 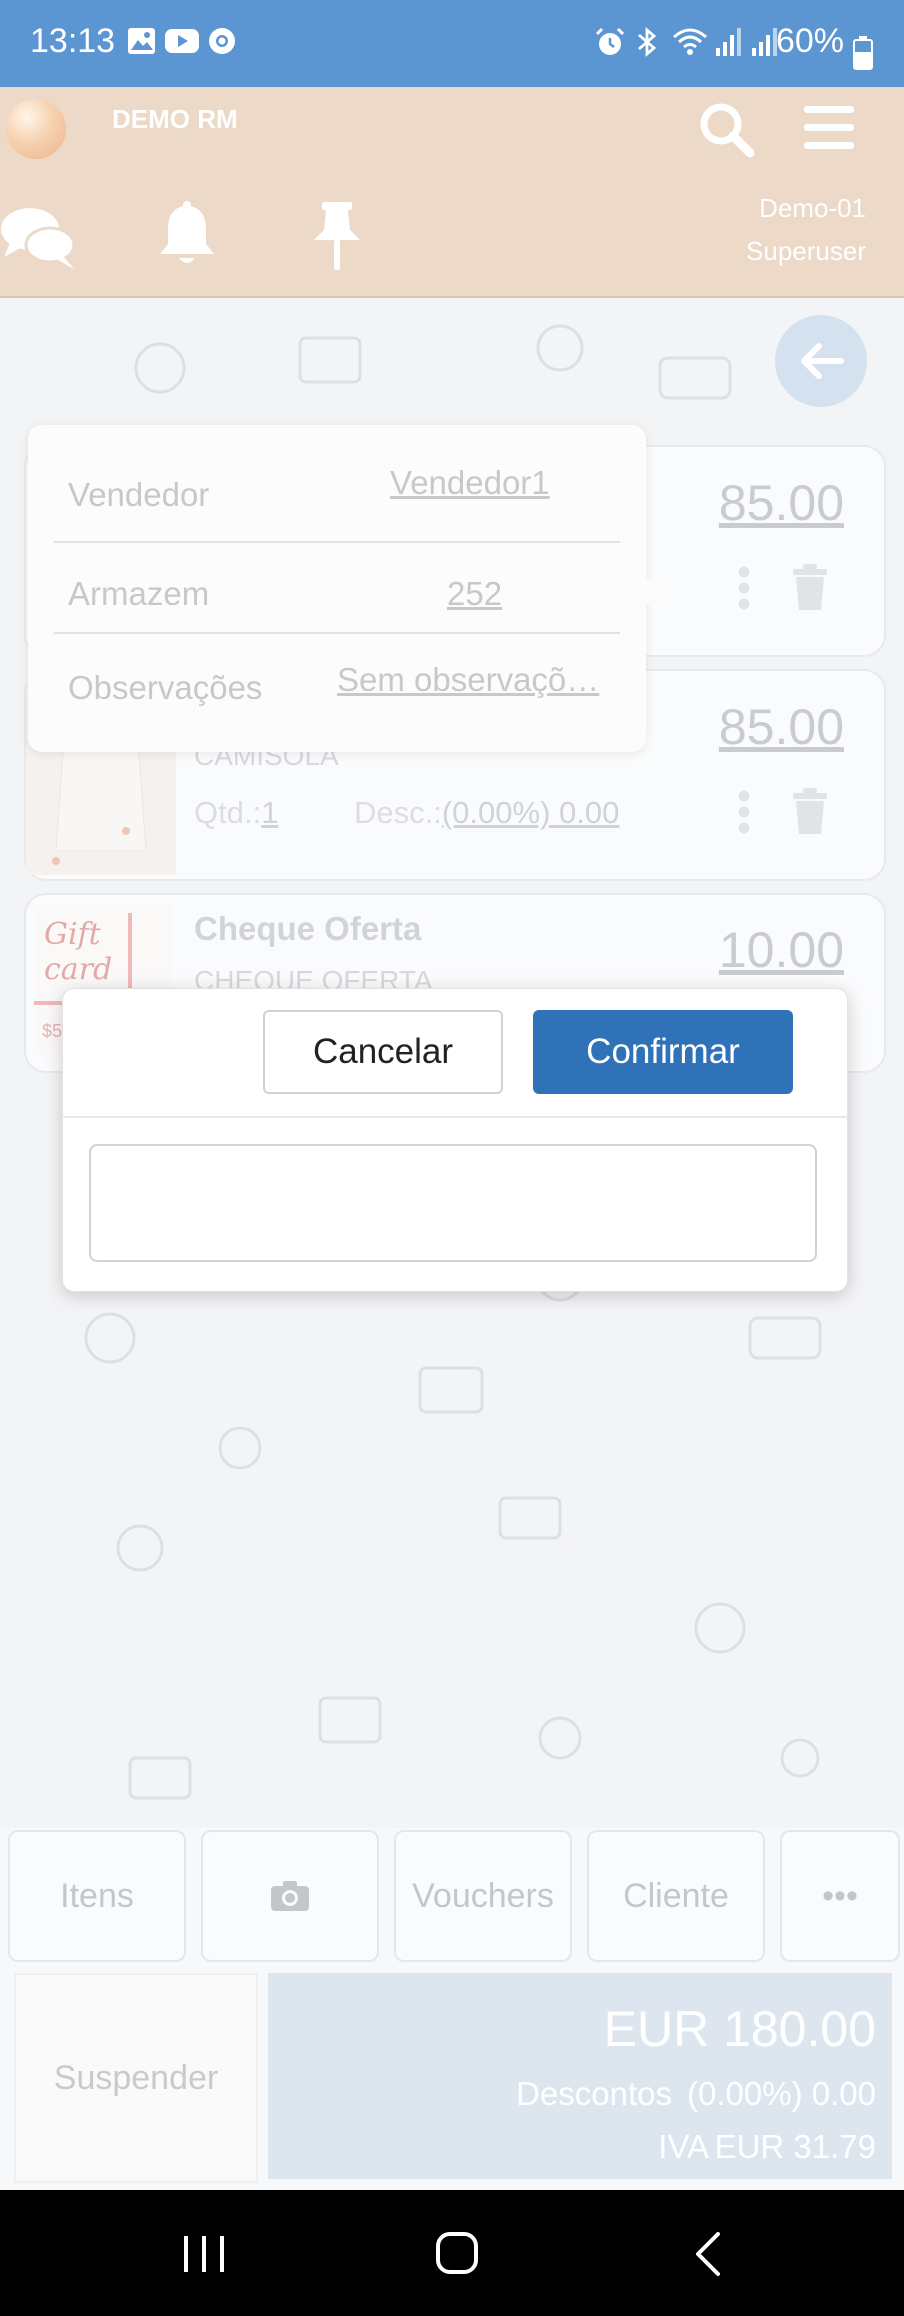 I want to click on seller-label: Vendedor, so click(x=139, y=494).